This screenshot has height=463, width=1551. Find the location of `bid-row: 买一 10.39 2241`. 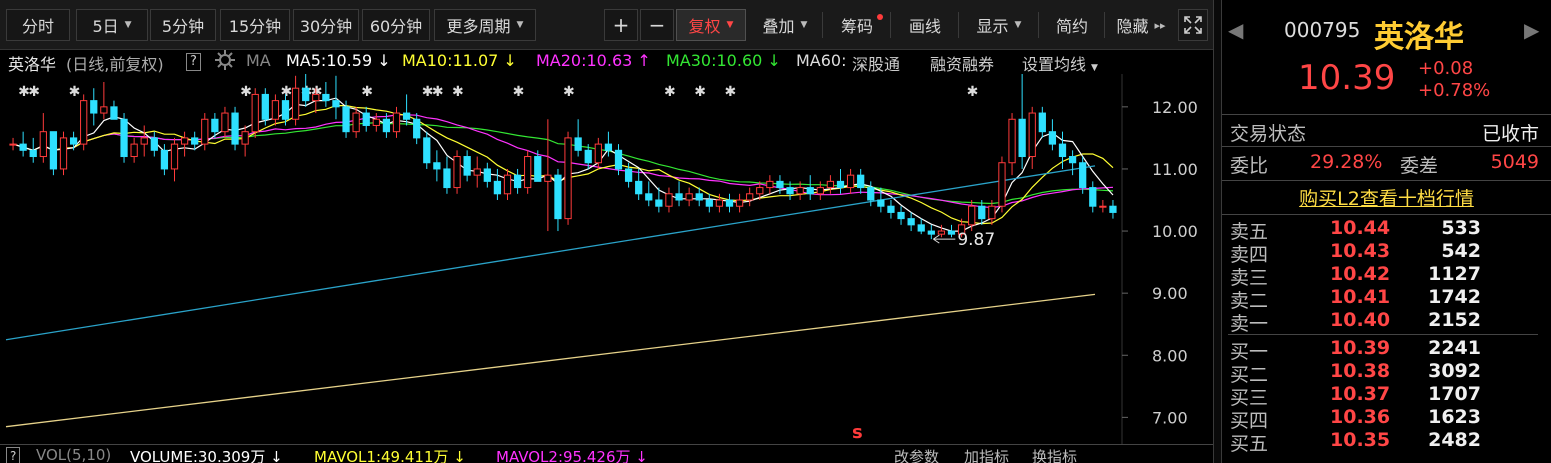

bid-row: 买一 10.39 2241 is located at coordinates (1386, 350).